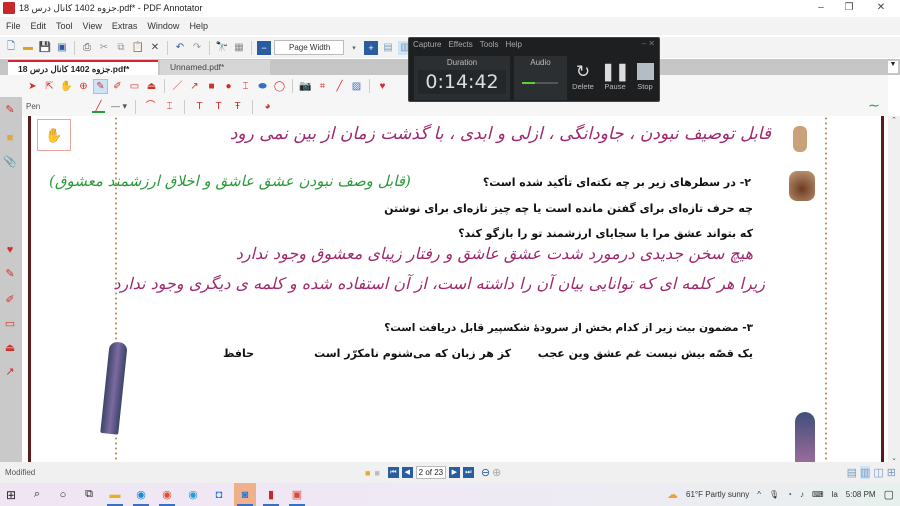  Describe the element at coordinates (354, 48) in the screenshot. I see `chevron-down-icon: ▾` at that location.